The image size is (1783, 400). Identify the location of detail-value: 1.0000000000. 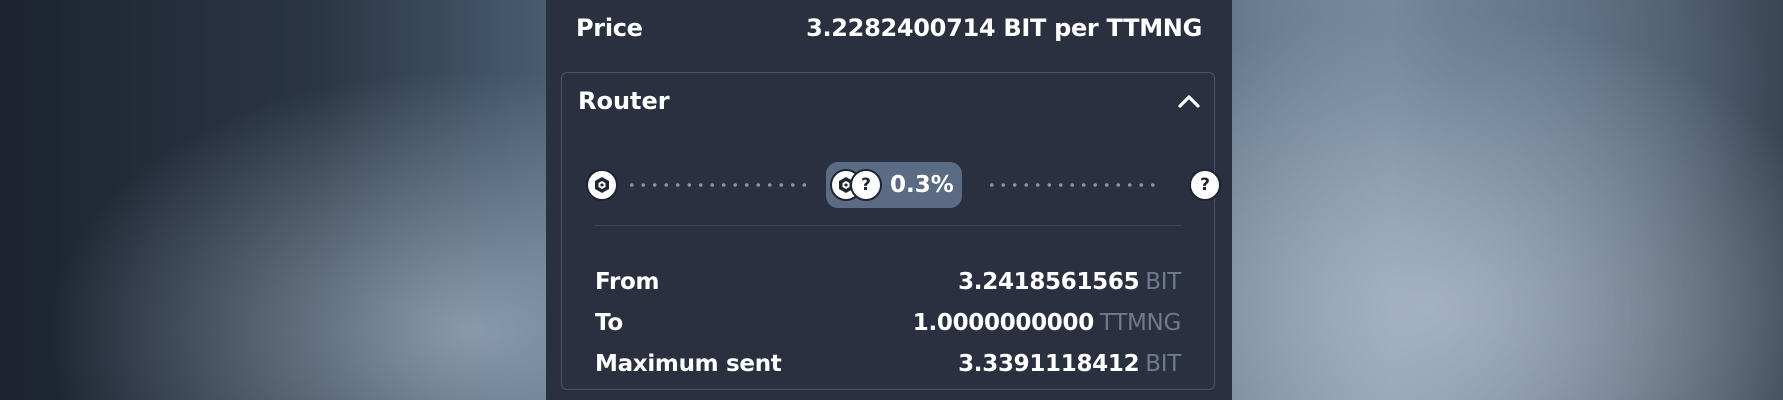
(1003, 322).